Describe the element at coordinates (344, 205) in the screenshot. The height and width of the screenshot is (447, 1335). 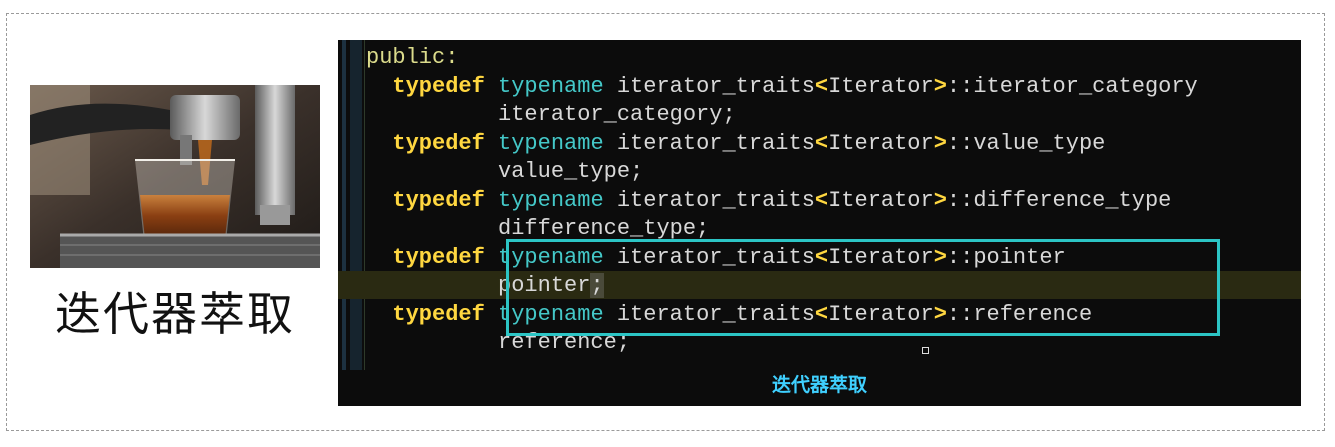
I see `editor-gutter` at that location.